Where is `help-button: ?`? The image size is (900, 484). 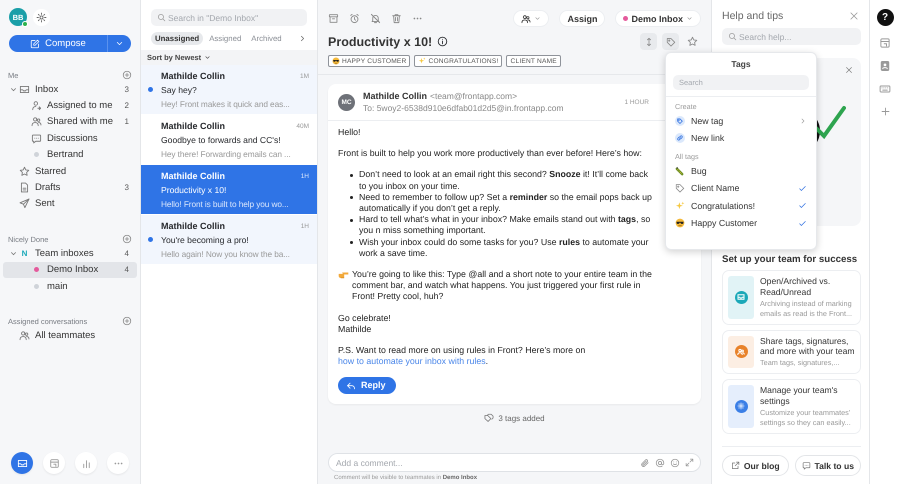
help-button: ? is located at coordinates (885, 17).